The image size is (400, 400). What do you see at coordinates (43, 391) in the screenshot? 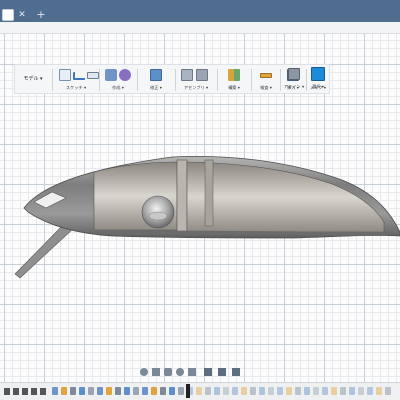
I see `timeline-end-icon` at bounding box center [43, 391].